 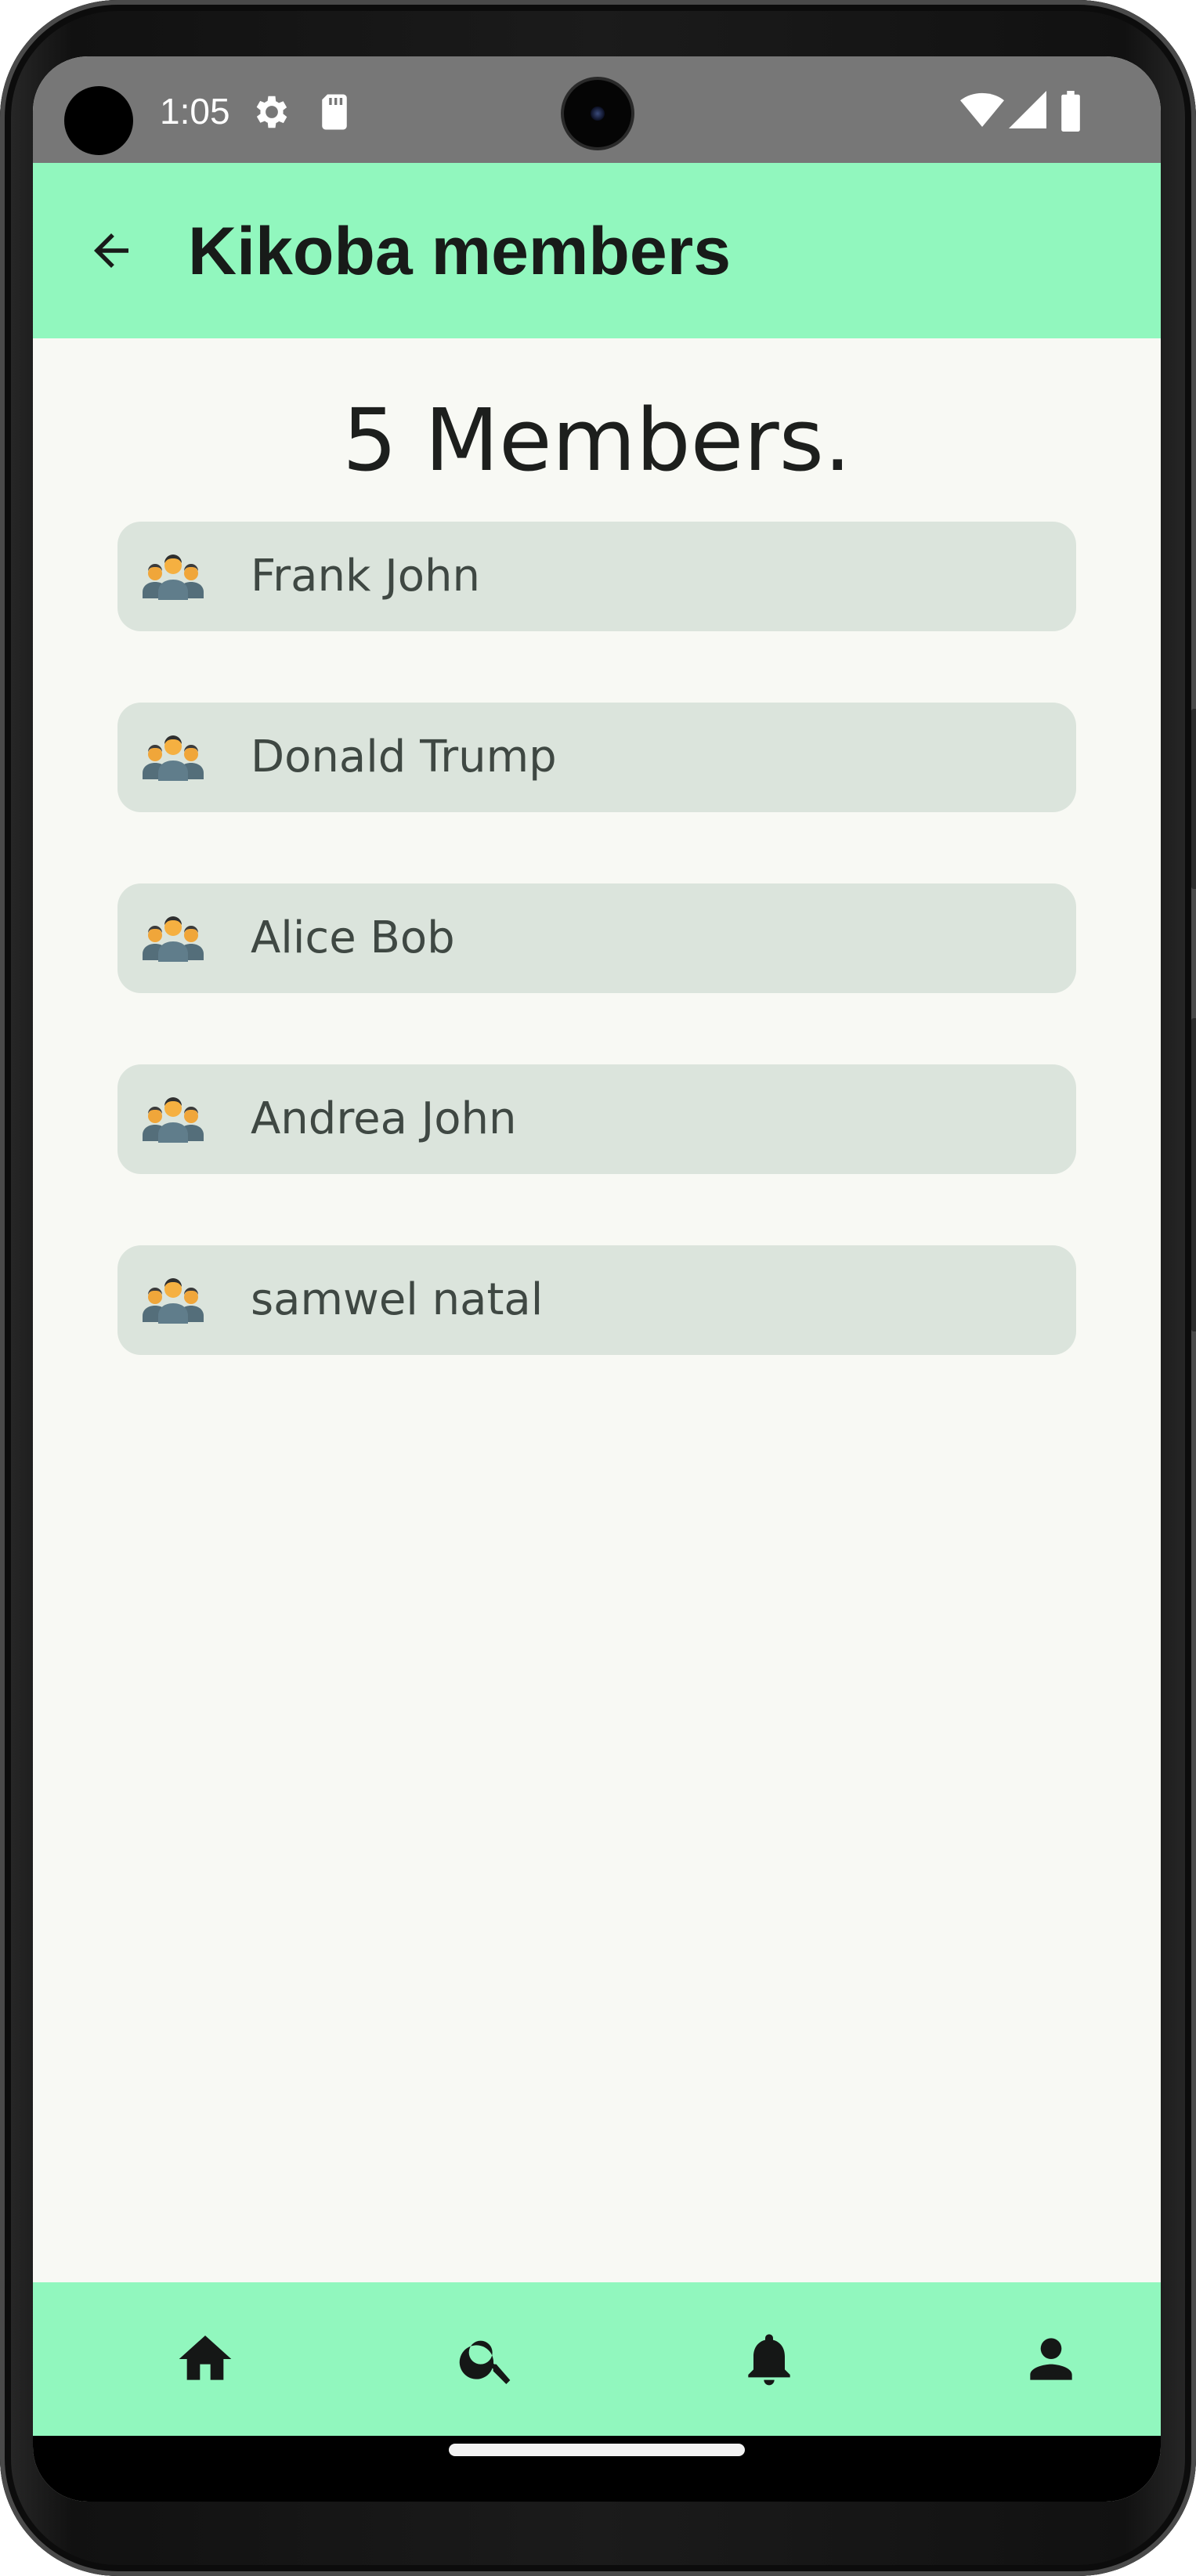 What do you see at coordinates (334, 113) in the screenshot?
I see `sd-card-icon` at bounding box center [334, 113].